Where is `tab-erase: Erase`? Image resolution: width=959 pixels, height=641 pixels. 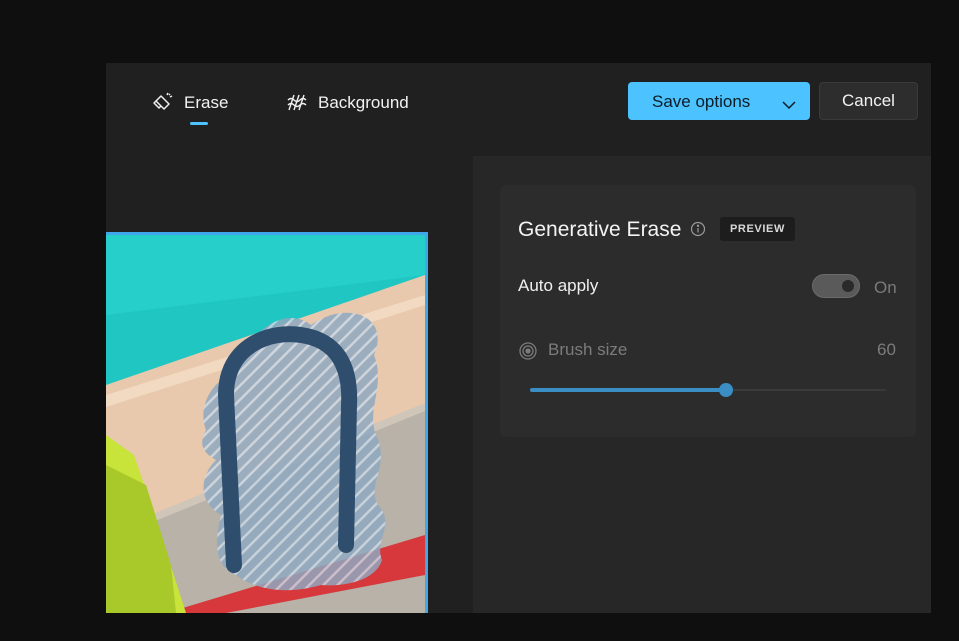
tab-erase: Erase is located at coordinates (190, 103).